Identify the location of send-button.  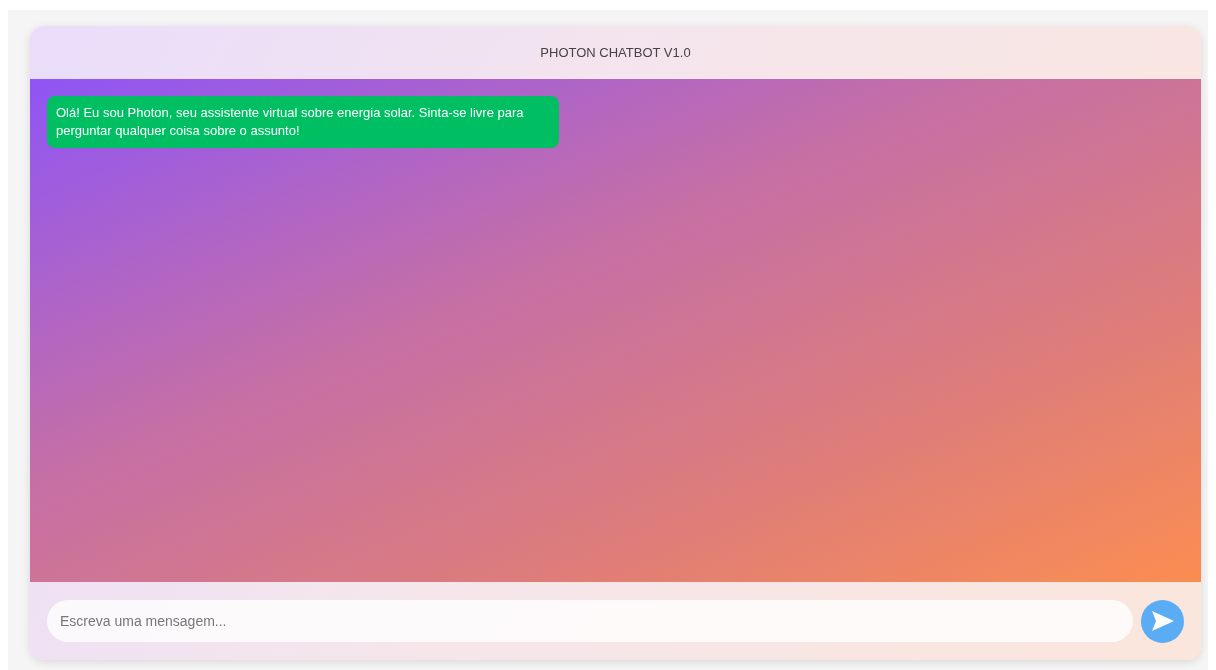
(1162, 621).